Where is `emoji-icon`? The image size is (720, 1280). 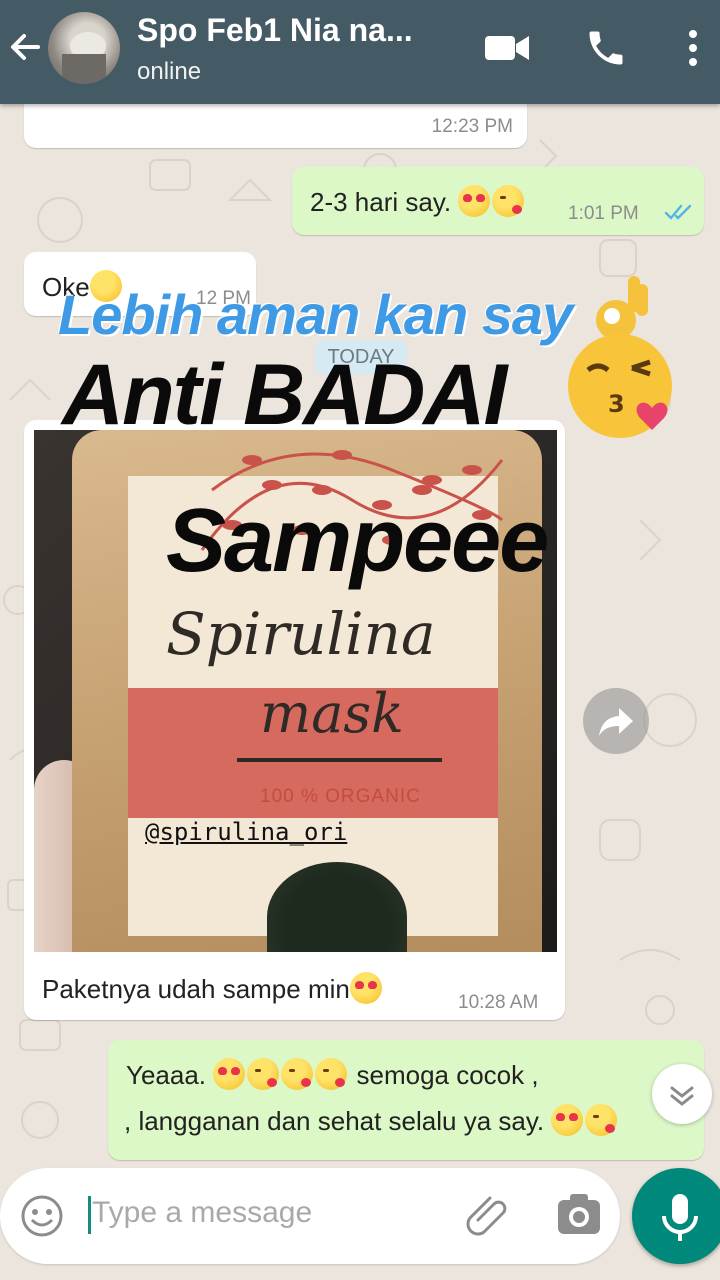
emoji-icon is located at coordinates (42, 1216).